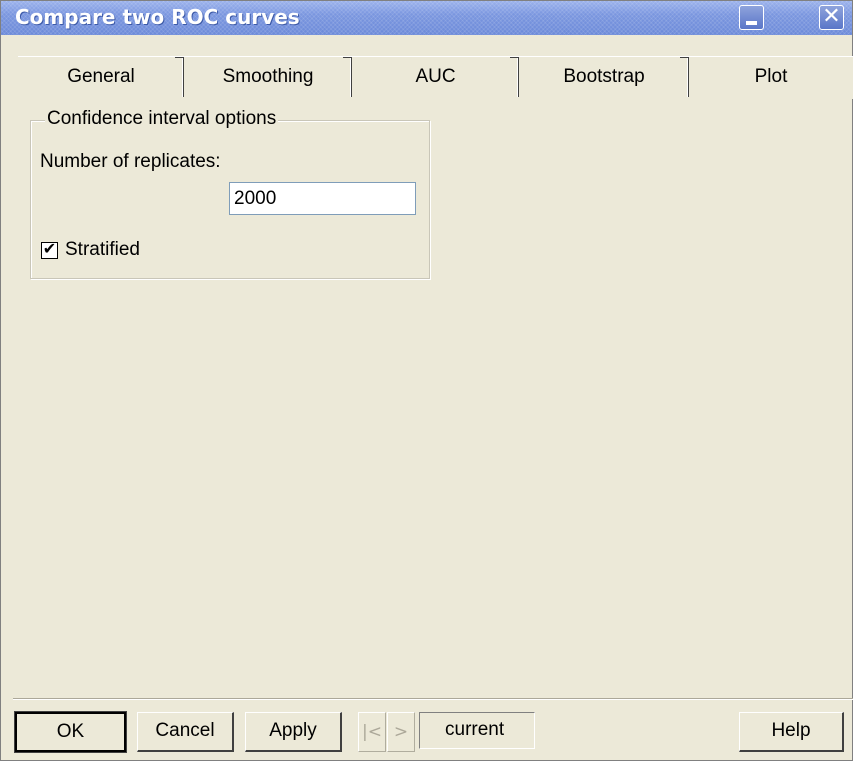 The width and height of the screenshot is (853, 761). I want to click on close-icon: ✕, so click(831, 16).